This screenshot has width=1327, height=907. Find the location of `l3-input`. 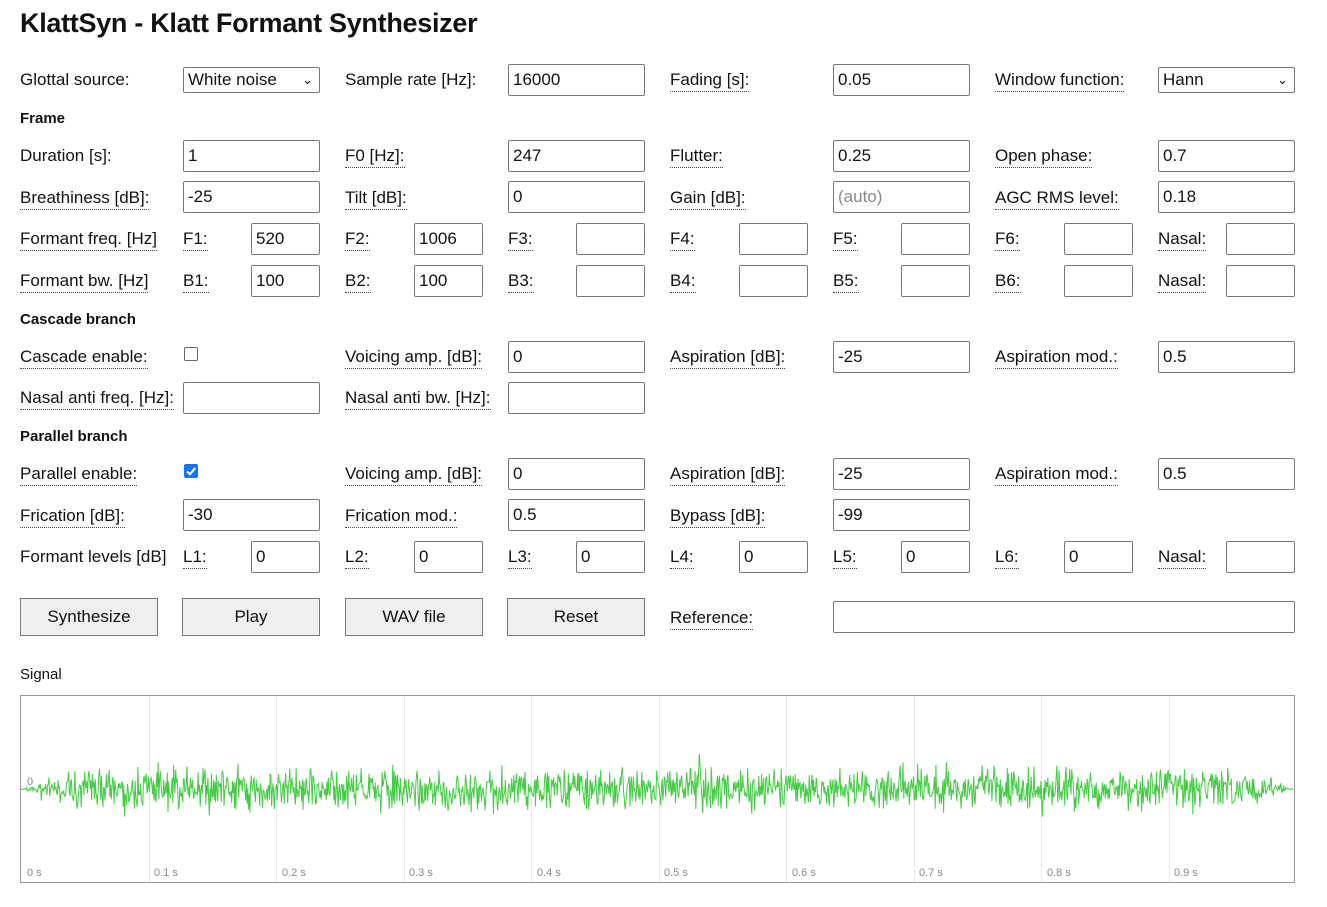

l3-input is located at coordinates (610, 557).